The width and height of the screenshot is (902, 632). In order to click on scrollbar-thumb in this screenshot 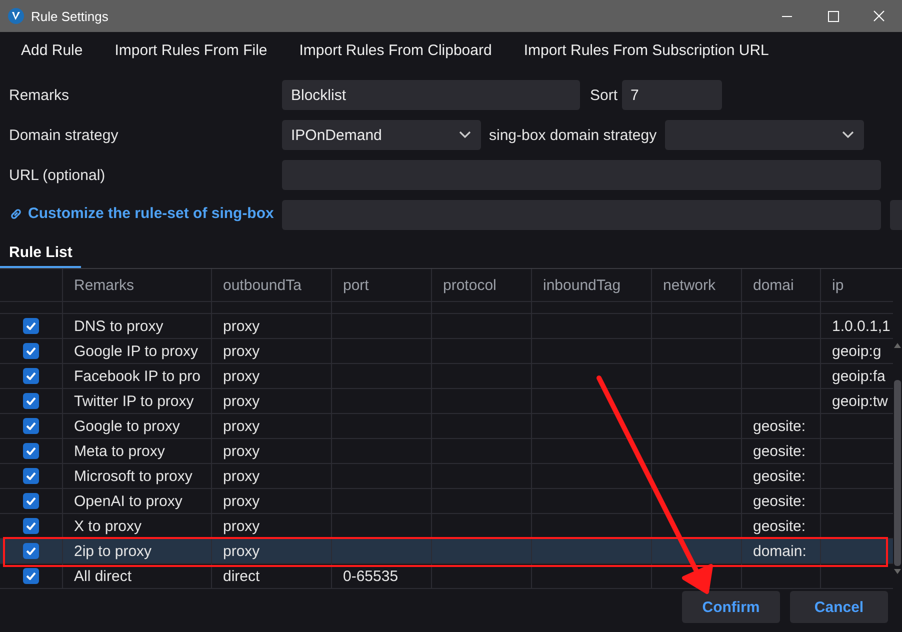, I will do `click(897, 473)`.